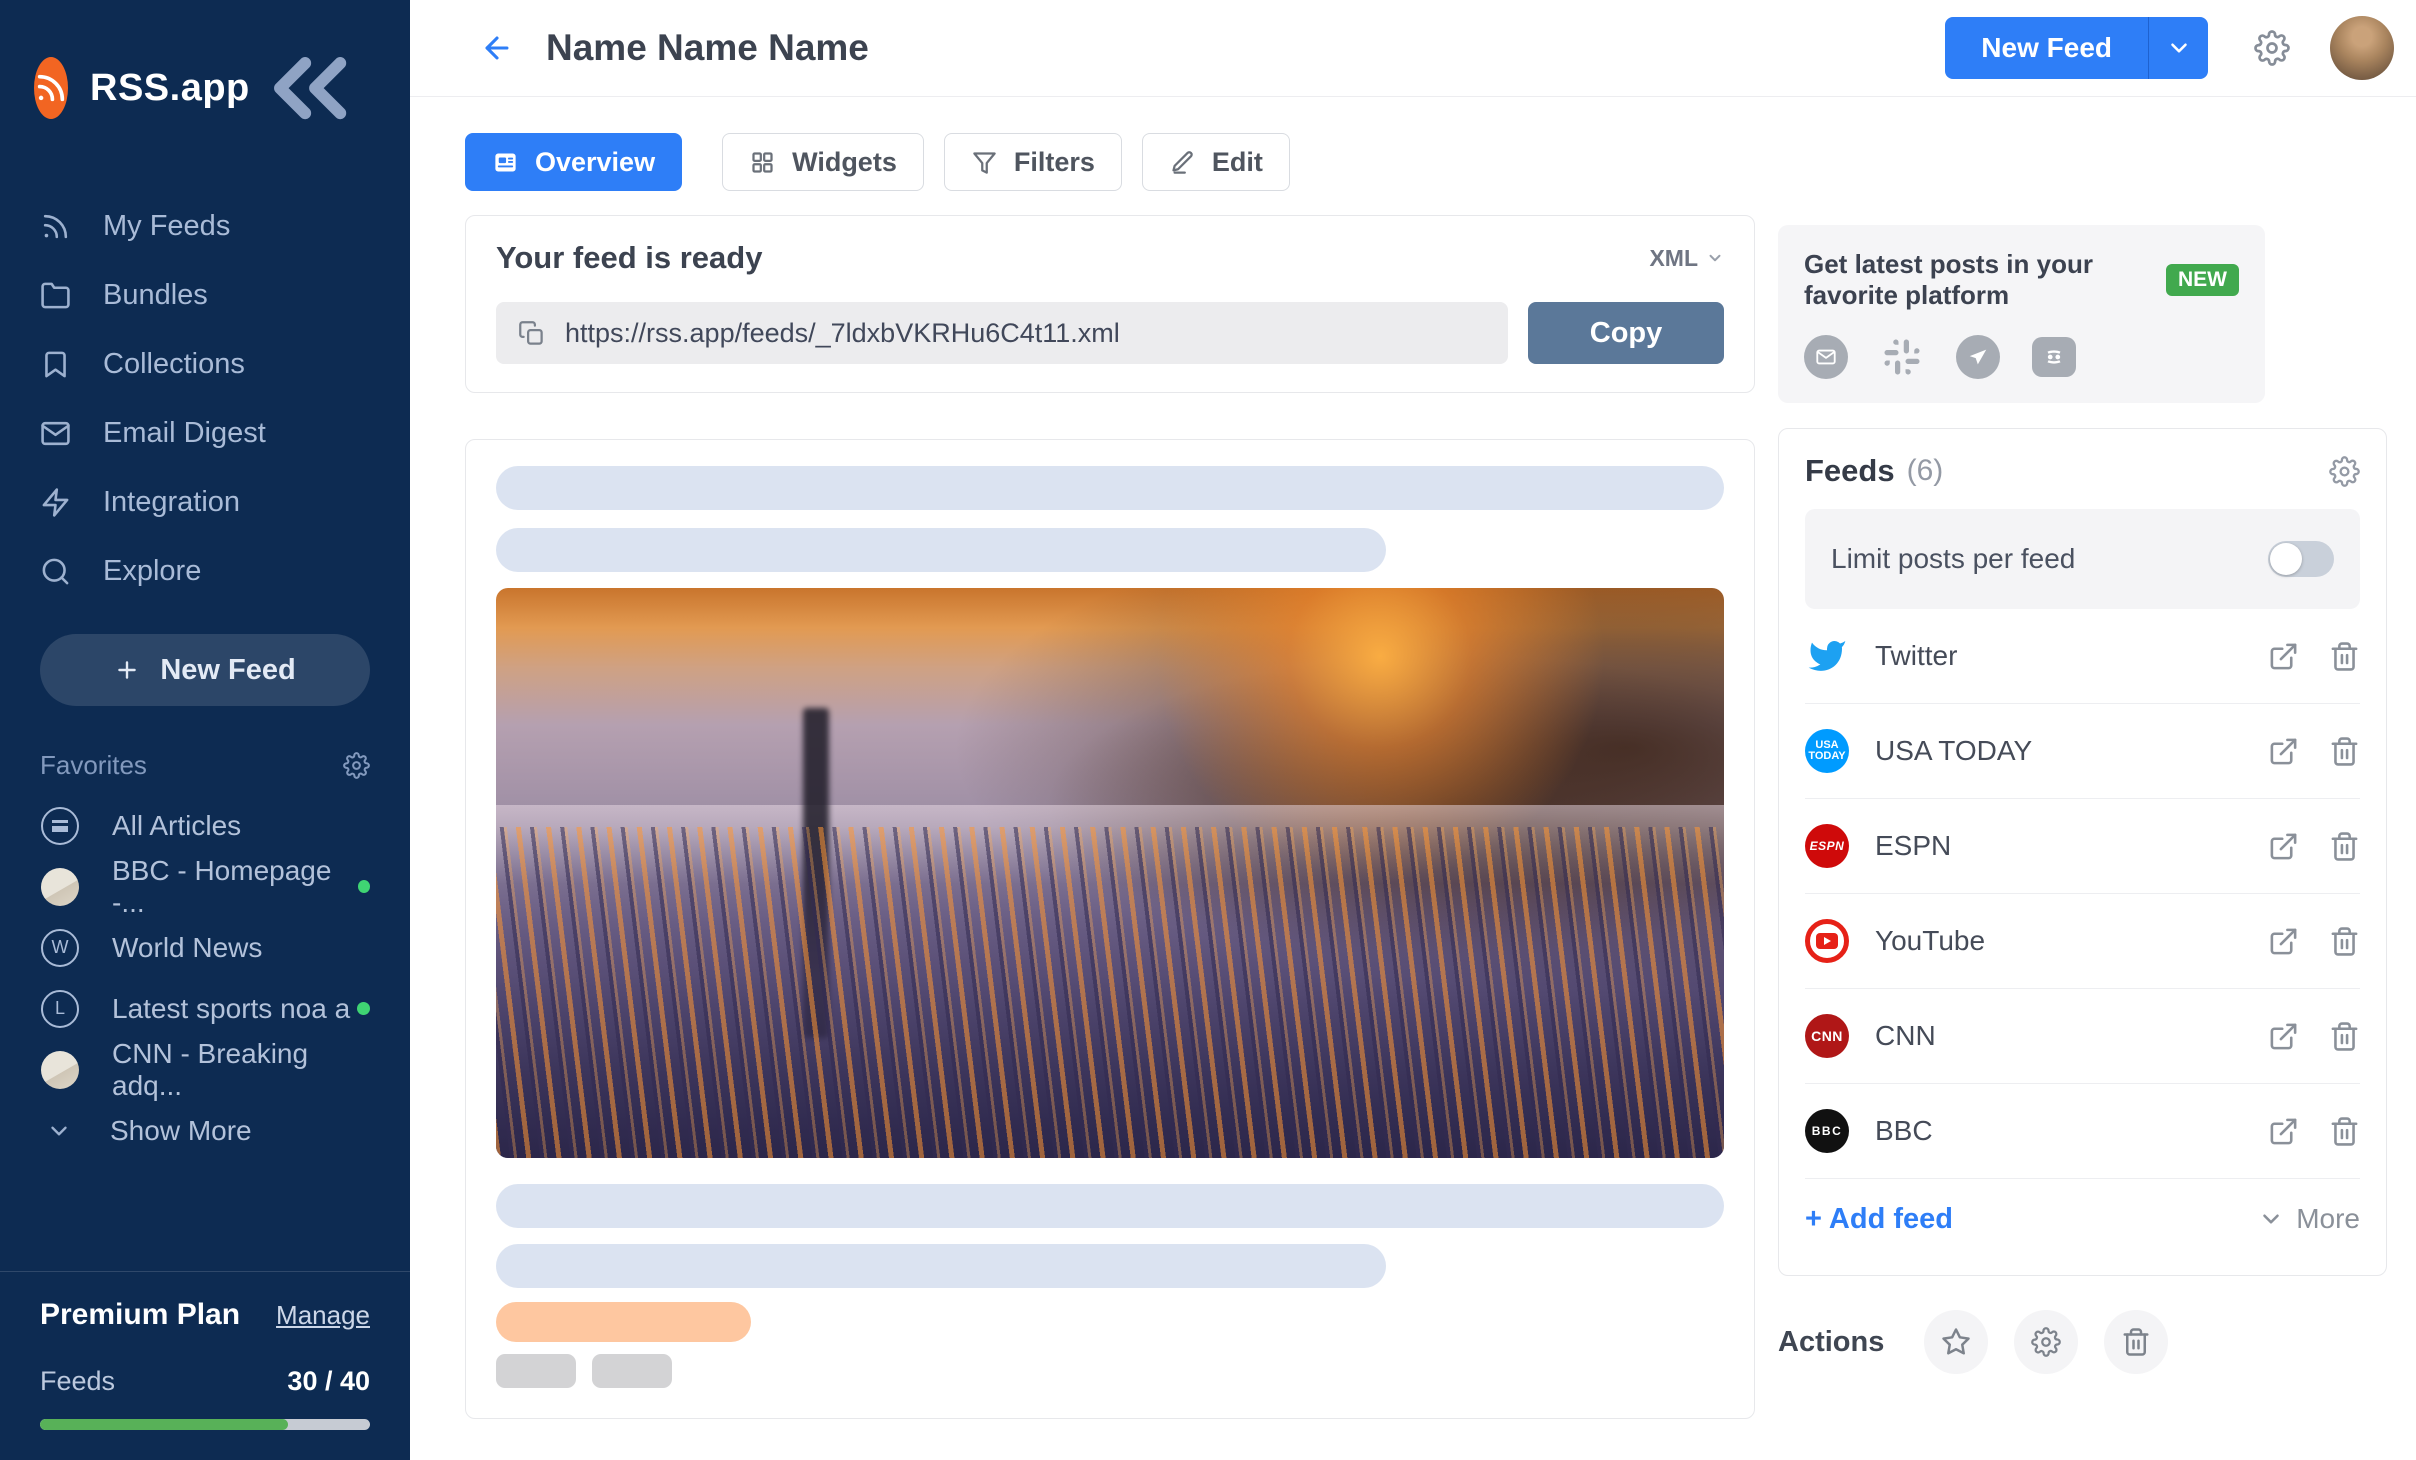  Describe the element at coordinates (60, 948) in the screenshot. I see `letter-avatar: W` at that location.